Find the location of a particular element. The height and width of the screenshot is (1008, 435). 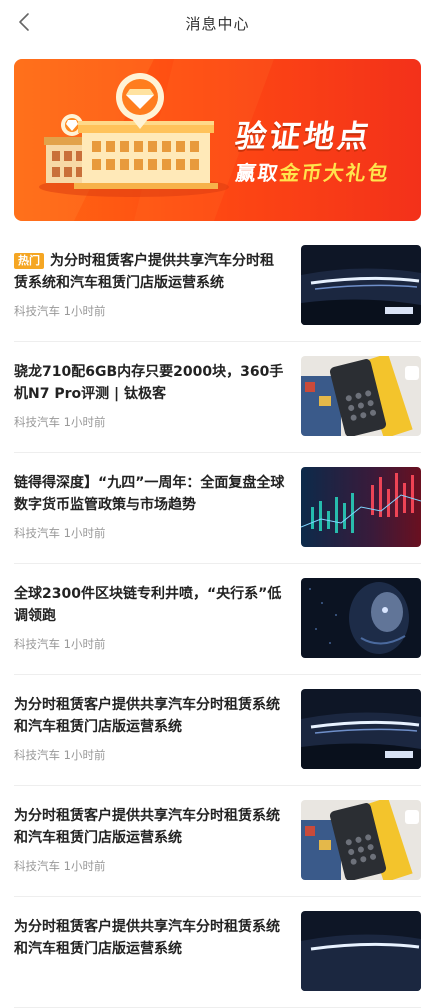

article-title: 热门 为分时租赁客户提供共享汽车分时租赁系统和汽车租赁门店版运营系统 is located at coordinates (150, 272).